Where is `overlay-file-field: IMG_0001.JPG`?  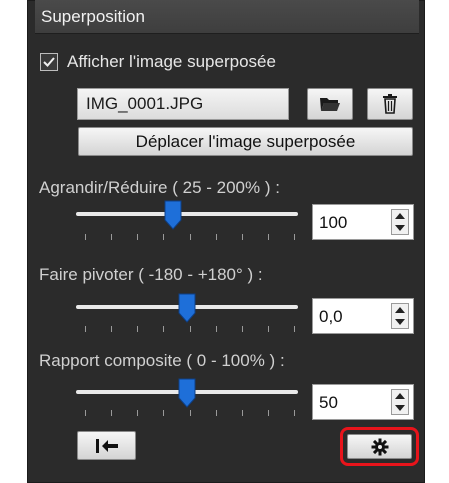
overlay-file-field: IMG_0001.JPG is located at coordinates (183, 104).